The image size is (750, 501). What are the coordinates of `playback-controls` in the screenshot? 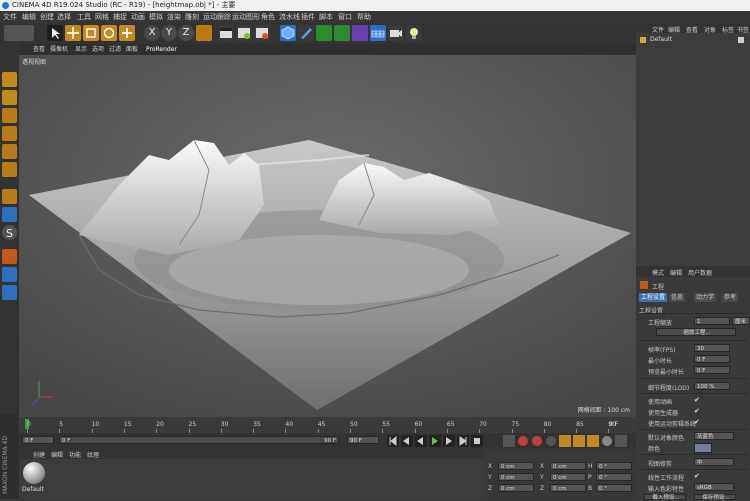 It's located at (442, 441).